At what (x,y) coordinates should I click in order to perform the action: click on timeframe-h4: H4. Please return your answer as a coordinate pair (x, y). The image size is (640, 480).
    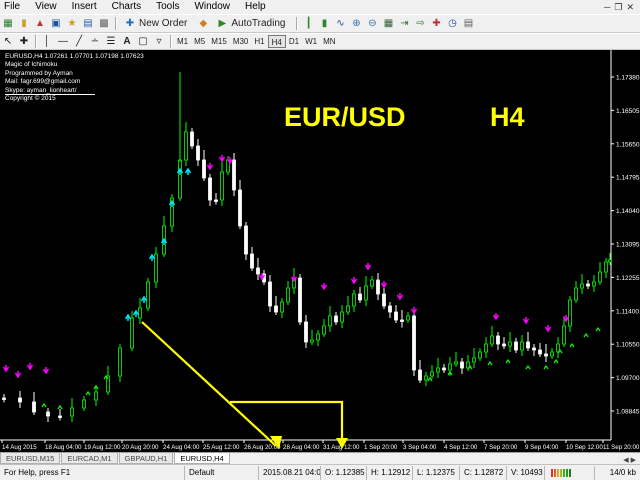
    Looking at the image, I should click on (276, 41).